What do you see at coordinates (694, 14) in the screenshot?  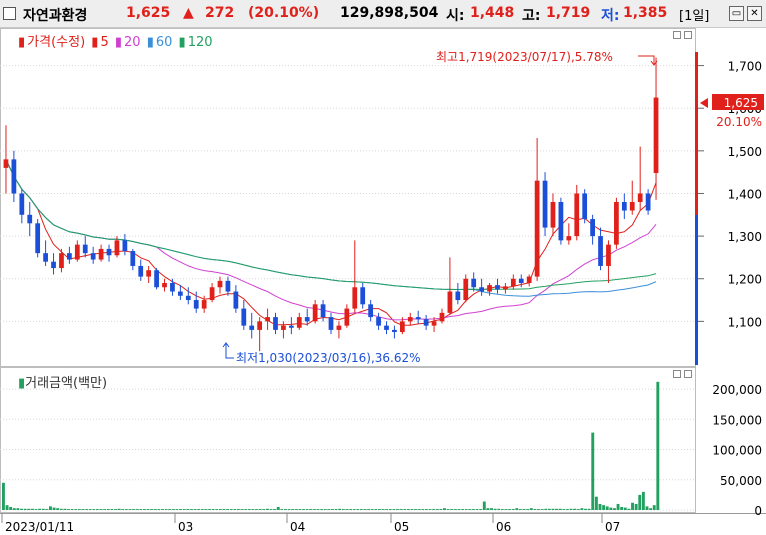 I see `period-selector: [1일]` at bounding box center [694, 14].